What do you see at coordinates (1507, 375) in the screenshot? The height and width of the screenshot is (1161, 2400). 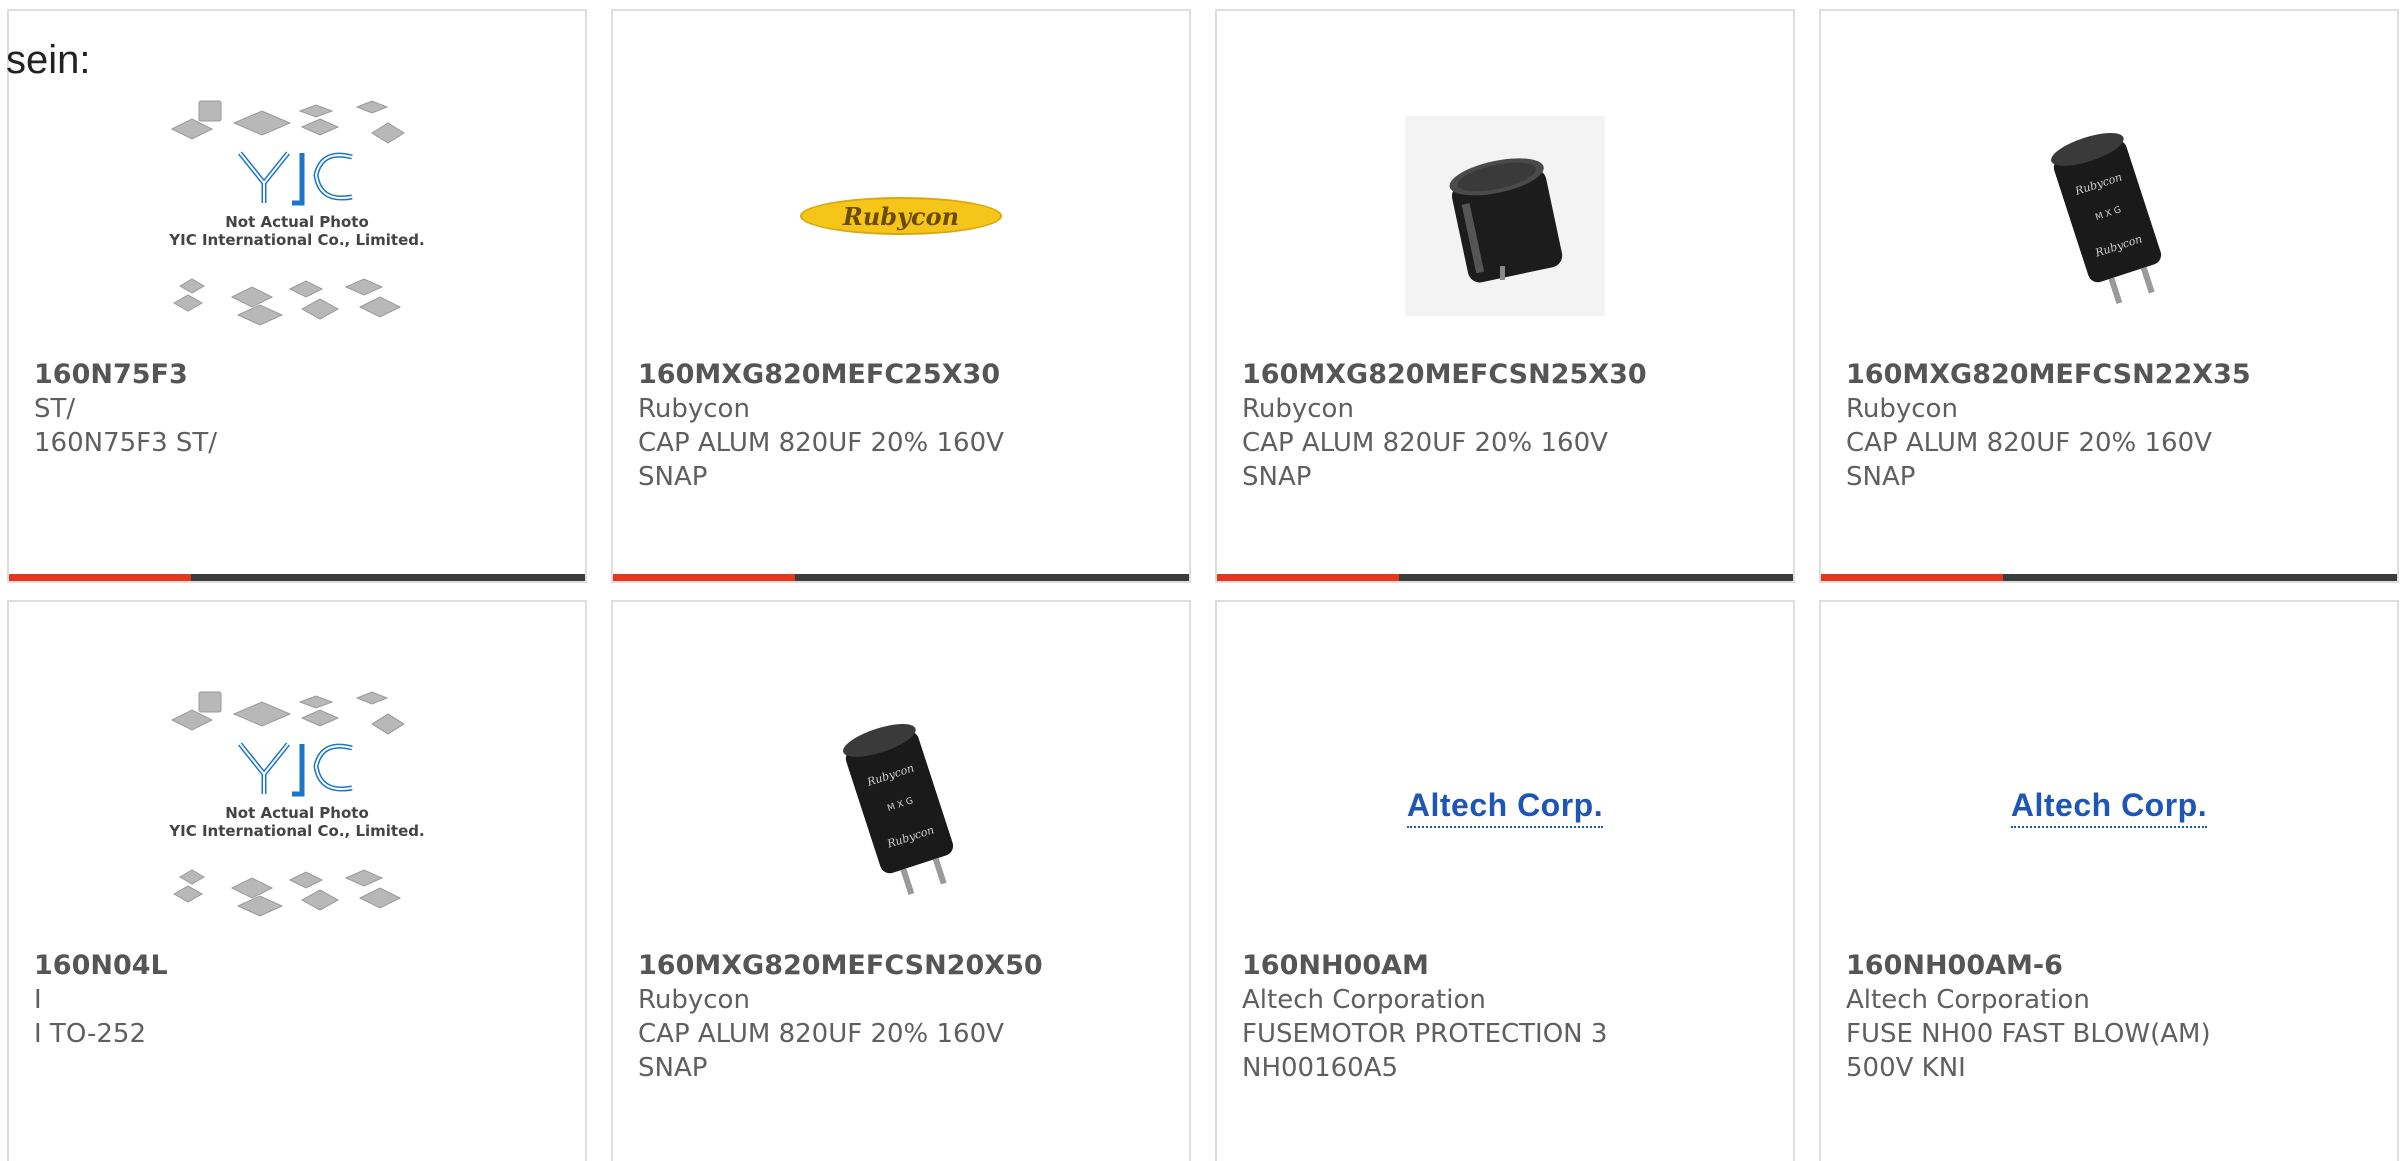 I see `part-number: 160MXG820MEFCSN25X30` at bounding box center [1507, 375].